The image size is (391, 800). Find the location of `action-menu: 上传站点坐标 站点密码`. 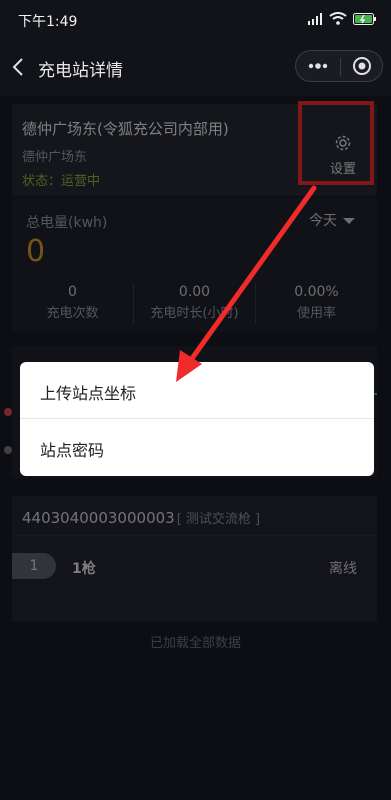

action-menu: 上传站点坐标 站点密码 is located at coordinates (197, 419).